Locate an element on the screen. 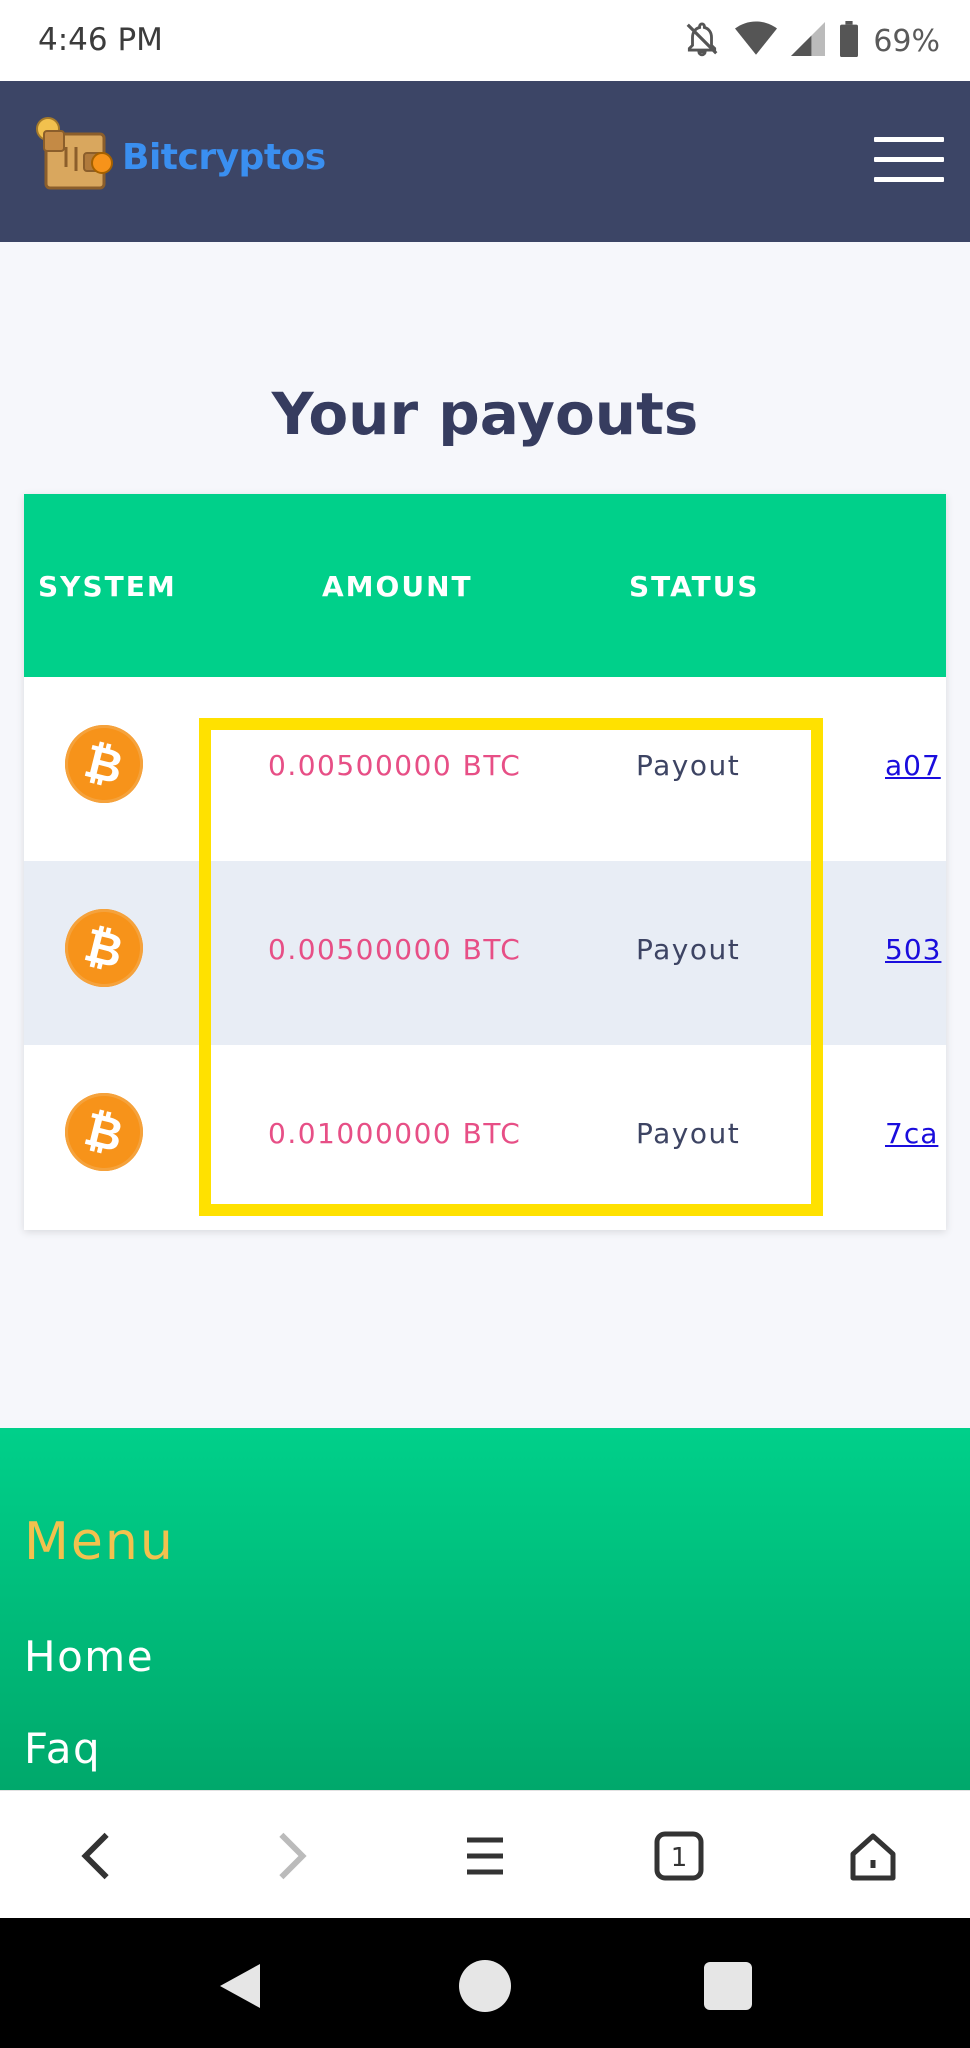 The width and height of the screenshot is (970, 2048). svg-text: 1 is located at coordinates (679, 1858).